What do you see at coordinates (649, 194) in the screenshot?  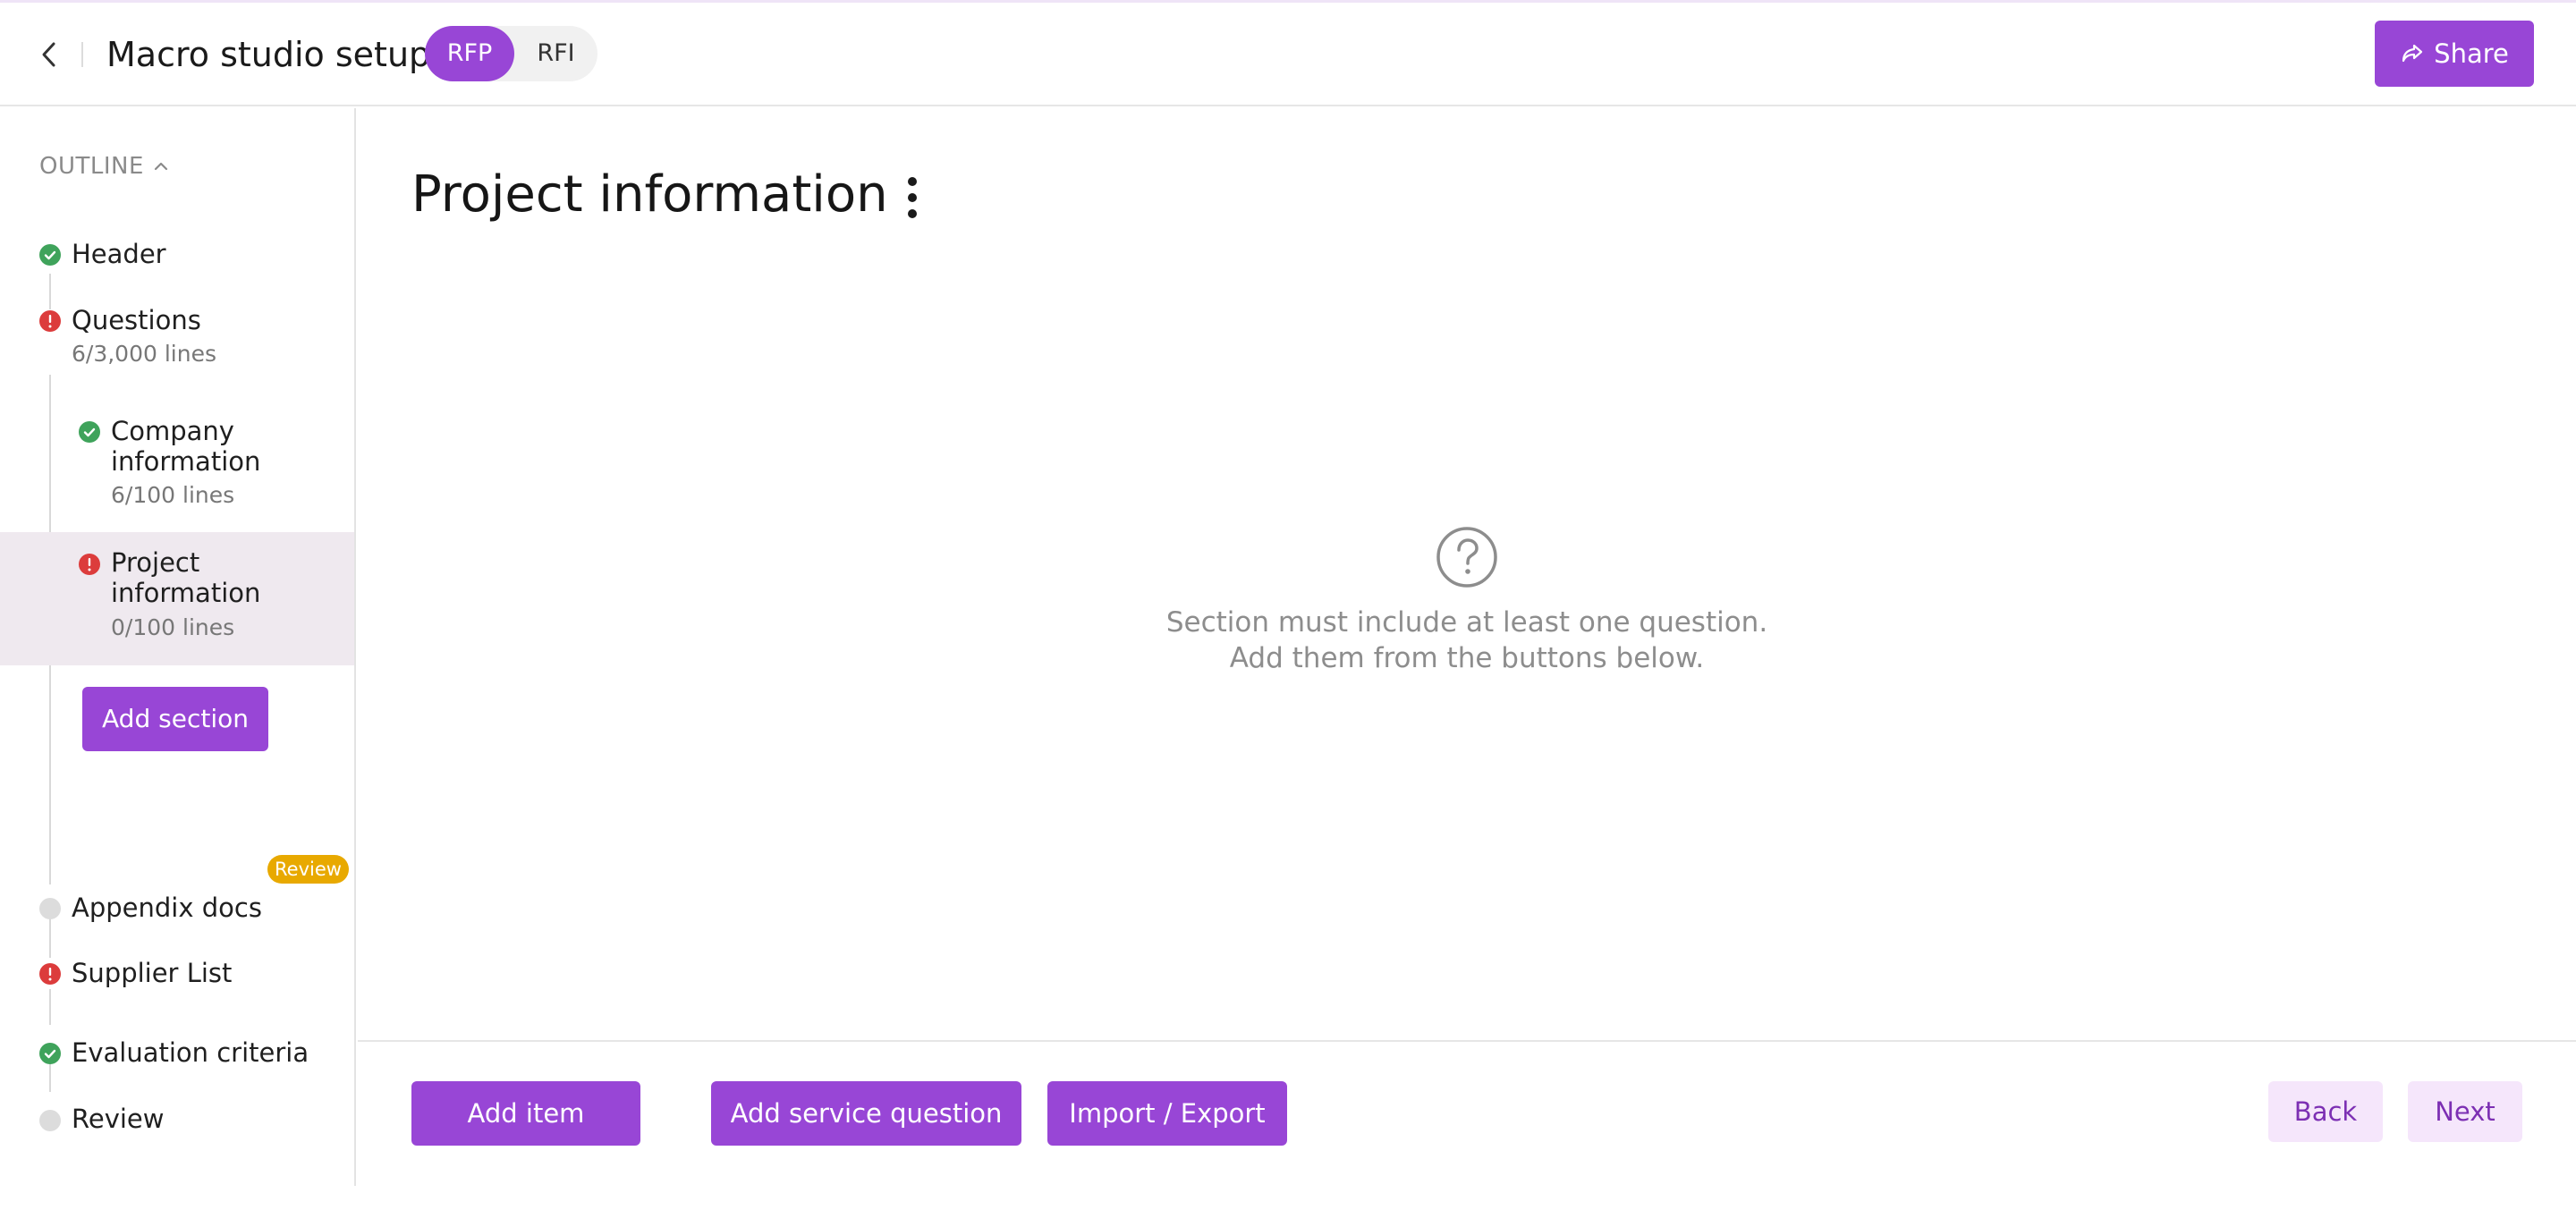 I see `section-title: Project information` at bounding box center [649, 194].